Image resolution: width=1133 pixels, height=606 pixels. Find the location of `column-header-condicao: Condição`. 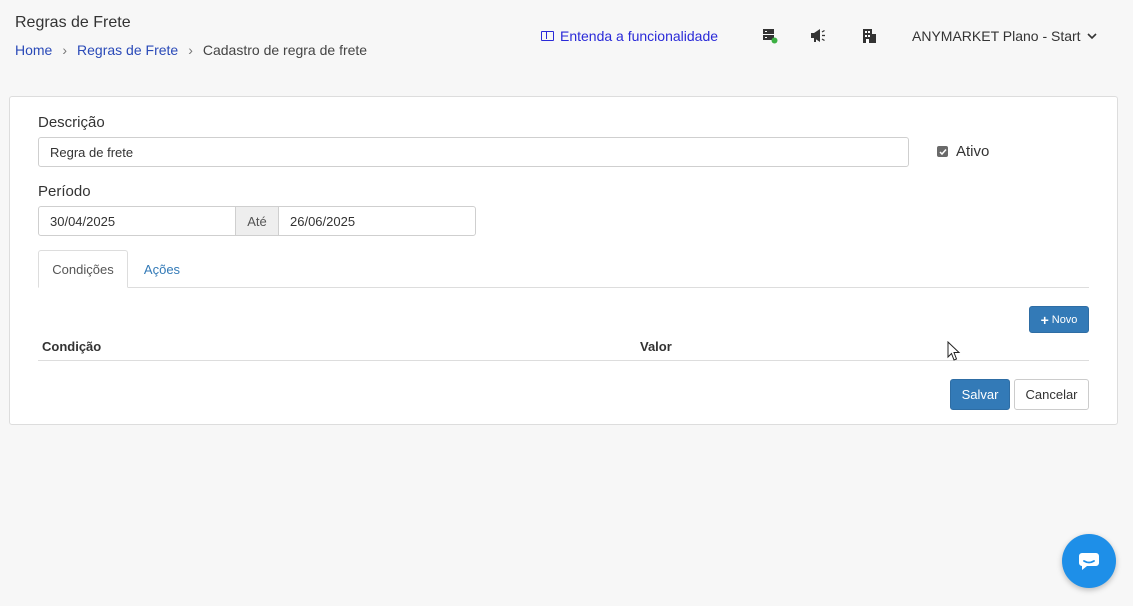

column-header-condicao: Condição is located at coordinates (72, 346).